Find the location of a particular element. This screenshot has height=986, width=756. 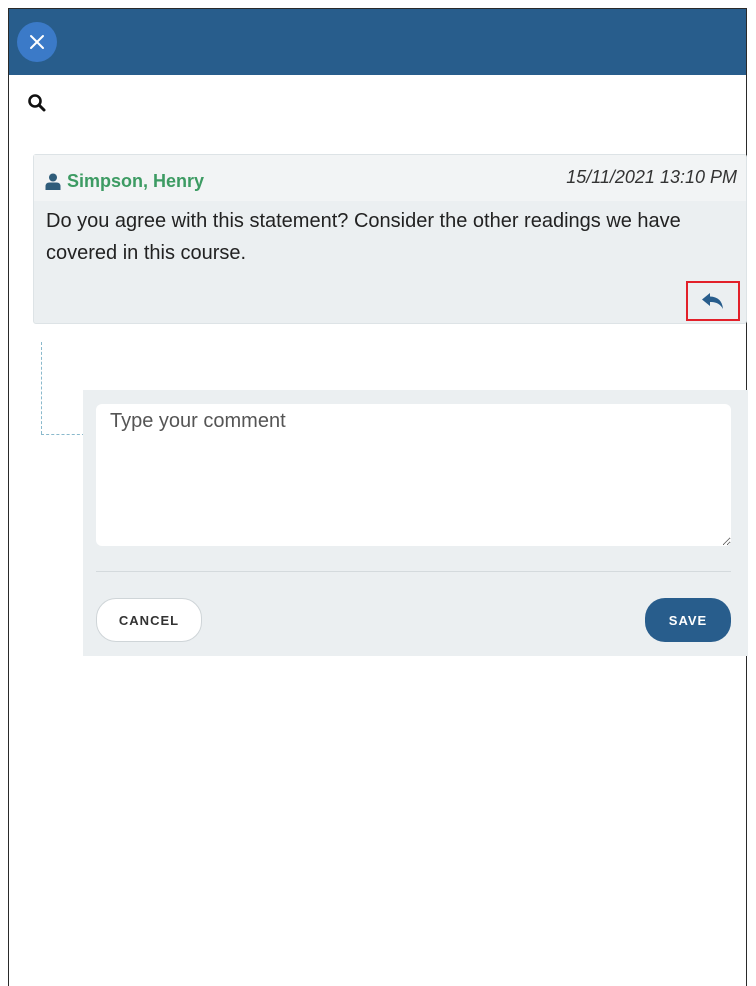

comment-author: Simpson, Henry is located at coordinates (124, 181).